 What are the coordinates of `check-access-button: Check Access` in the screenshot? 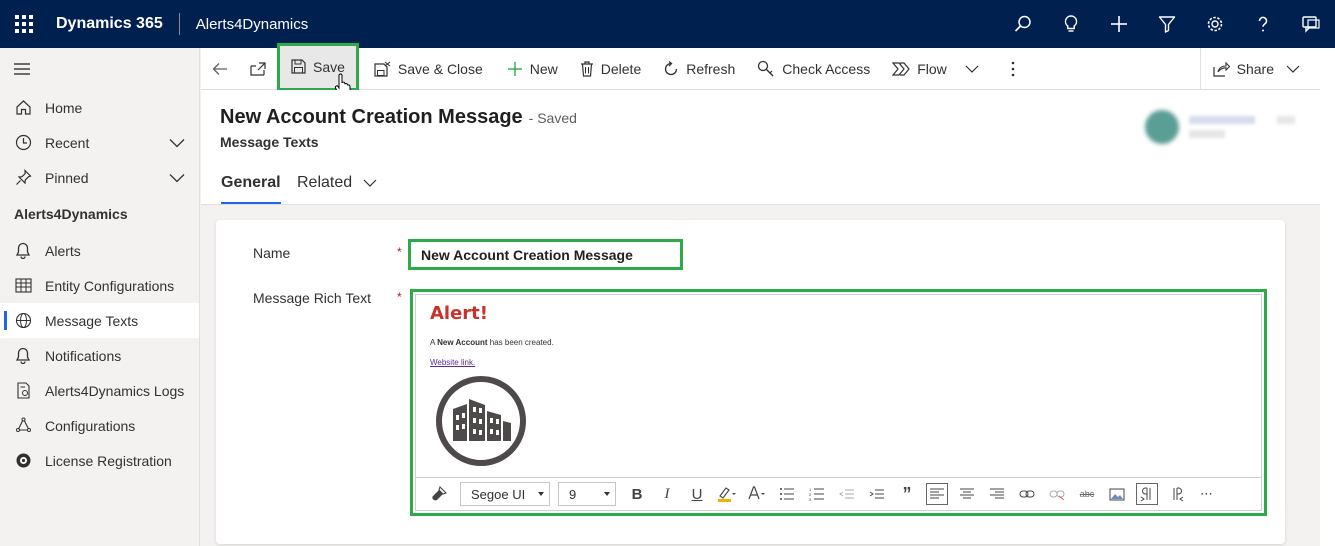 It's located at (813, 69).